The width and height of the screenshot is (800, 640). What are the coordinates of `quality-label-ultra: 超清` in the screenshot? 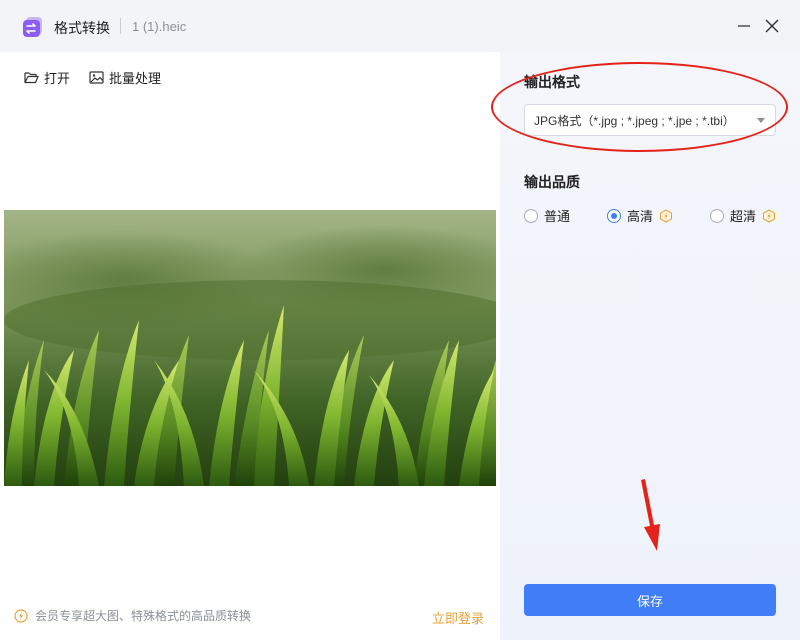 It's located at (743, 216).